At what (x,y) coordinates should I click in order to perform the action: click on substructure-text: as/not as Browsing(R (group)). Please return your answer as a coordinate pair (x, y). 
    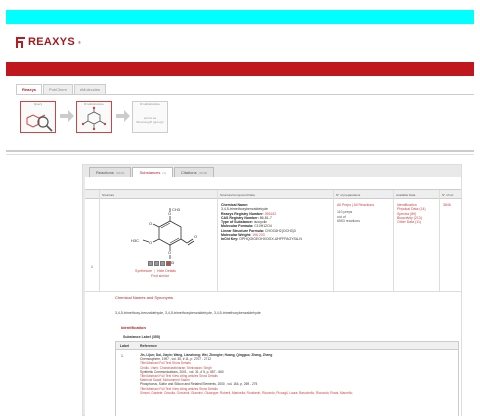
    Looking at the image, I should click on (150, 120).